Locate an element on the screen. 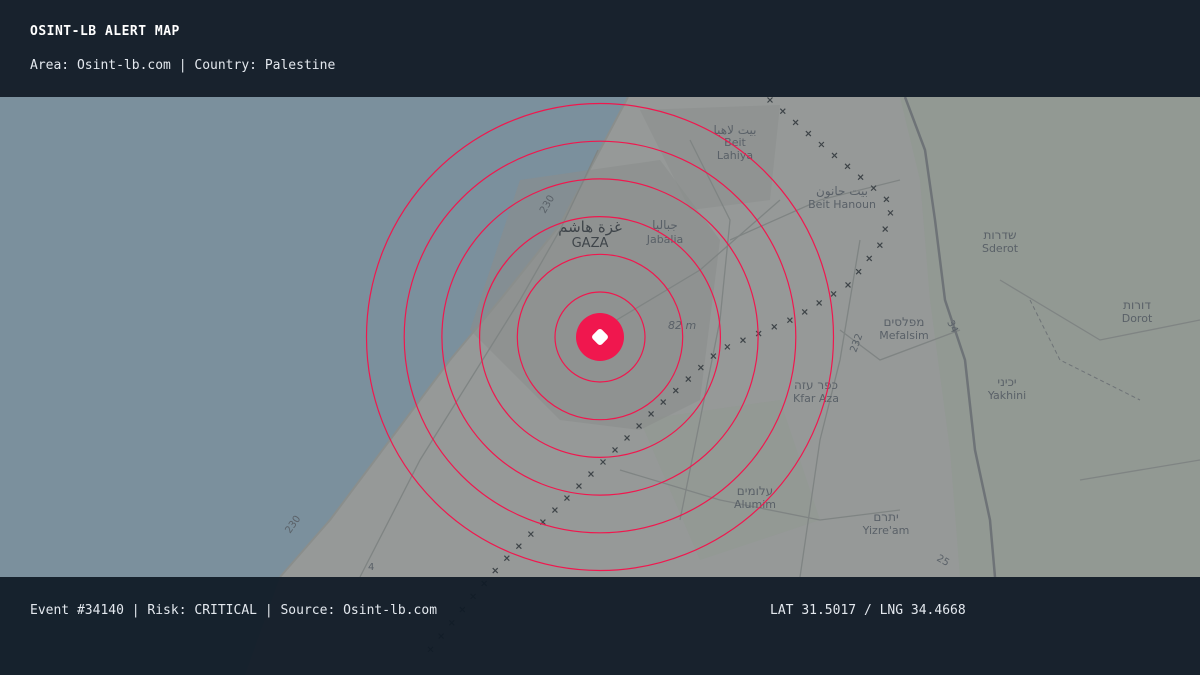 The image size is (1200, 675). event-id: Event #34140 is located at coordinates (77, 610).